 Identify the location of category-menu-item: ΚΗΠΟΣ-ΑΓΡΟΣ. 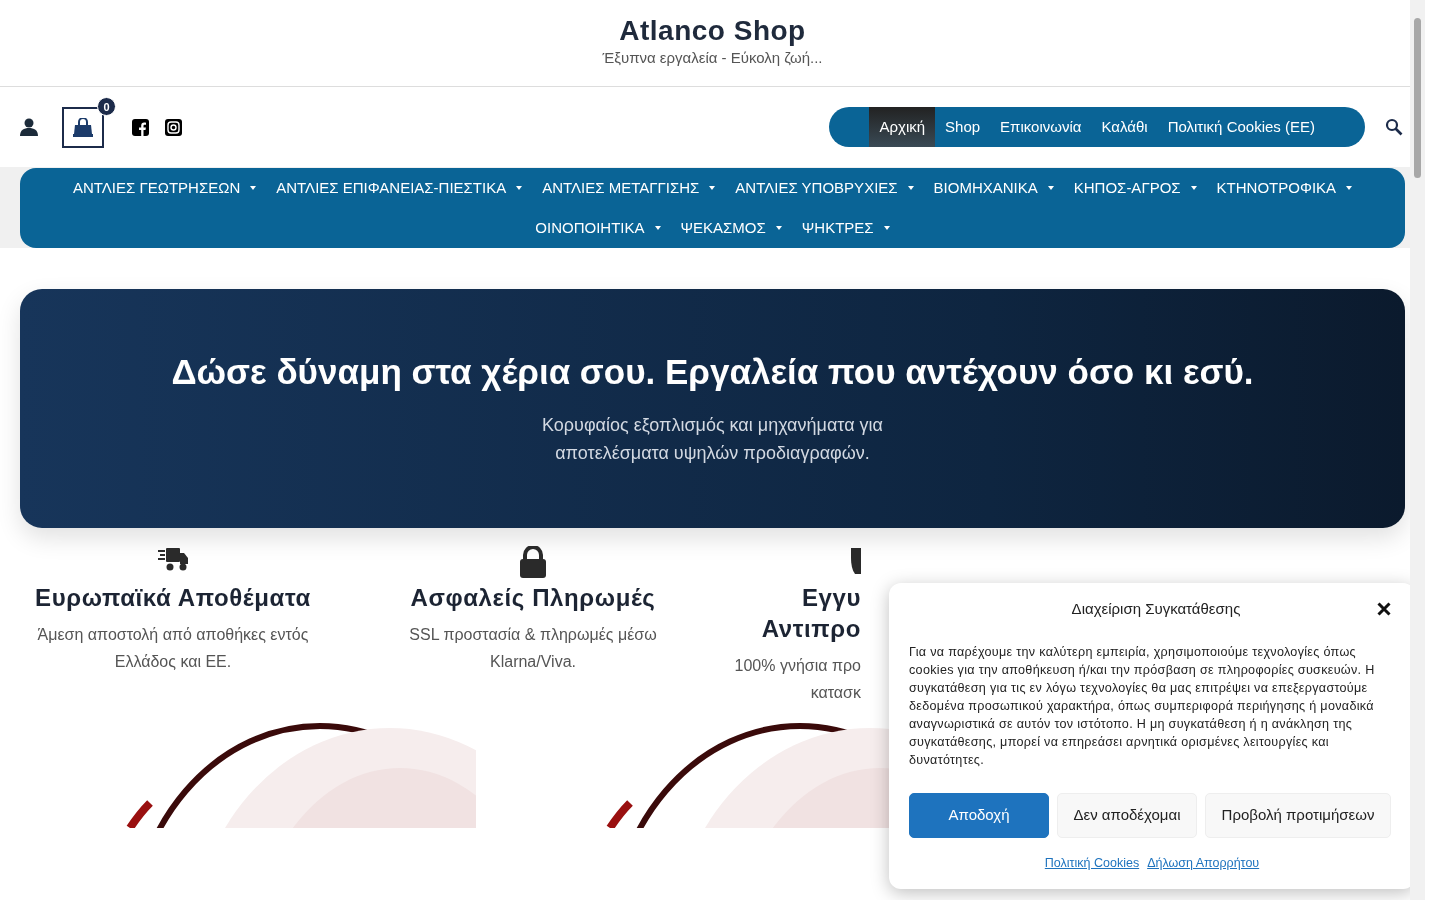
(1135, 188).